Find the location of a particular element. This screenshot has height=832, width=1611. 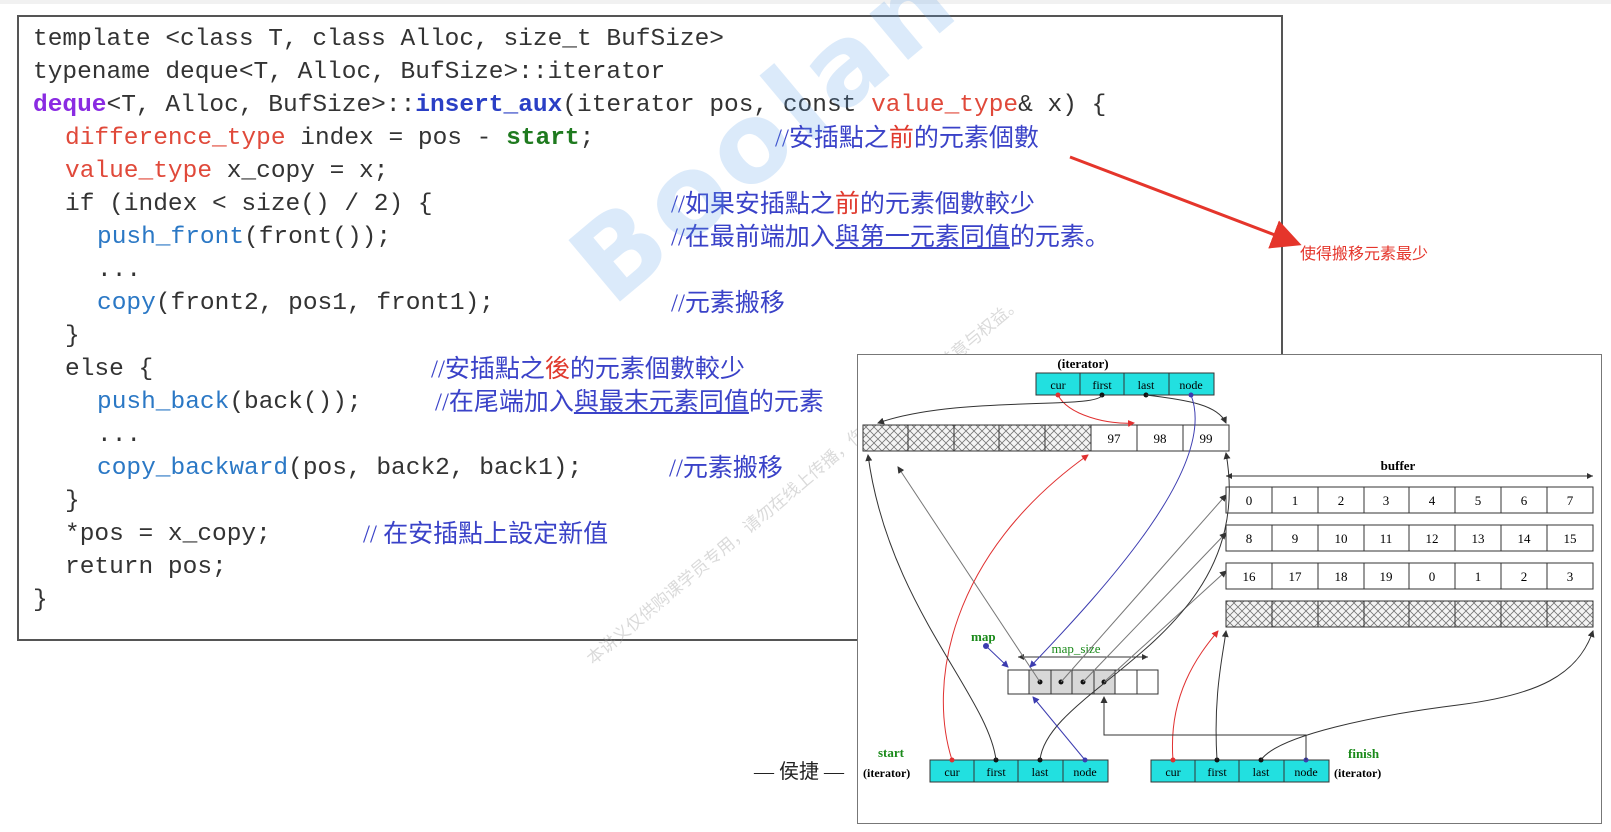

buffer-cell: 7 is located at coordinates (1570, 500).